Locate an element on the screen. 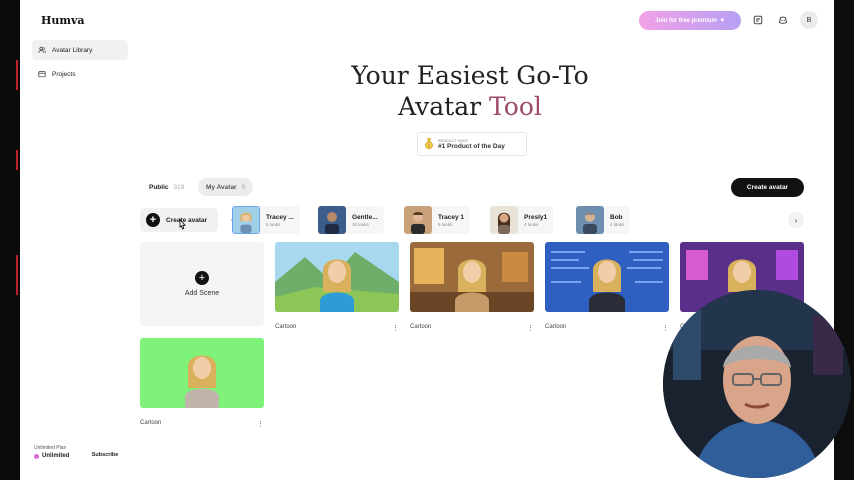  avatar-name: Bob is located at coordinates (616, 217).